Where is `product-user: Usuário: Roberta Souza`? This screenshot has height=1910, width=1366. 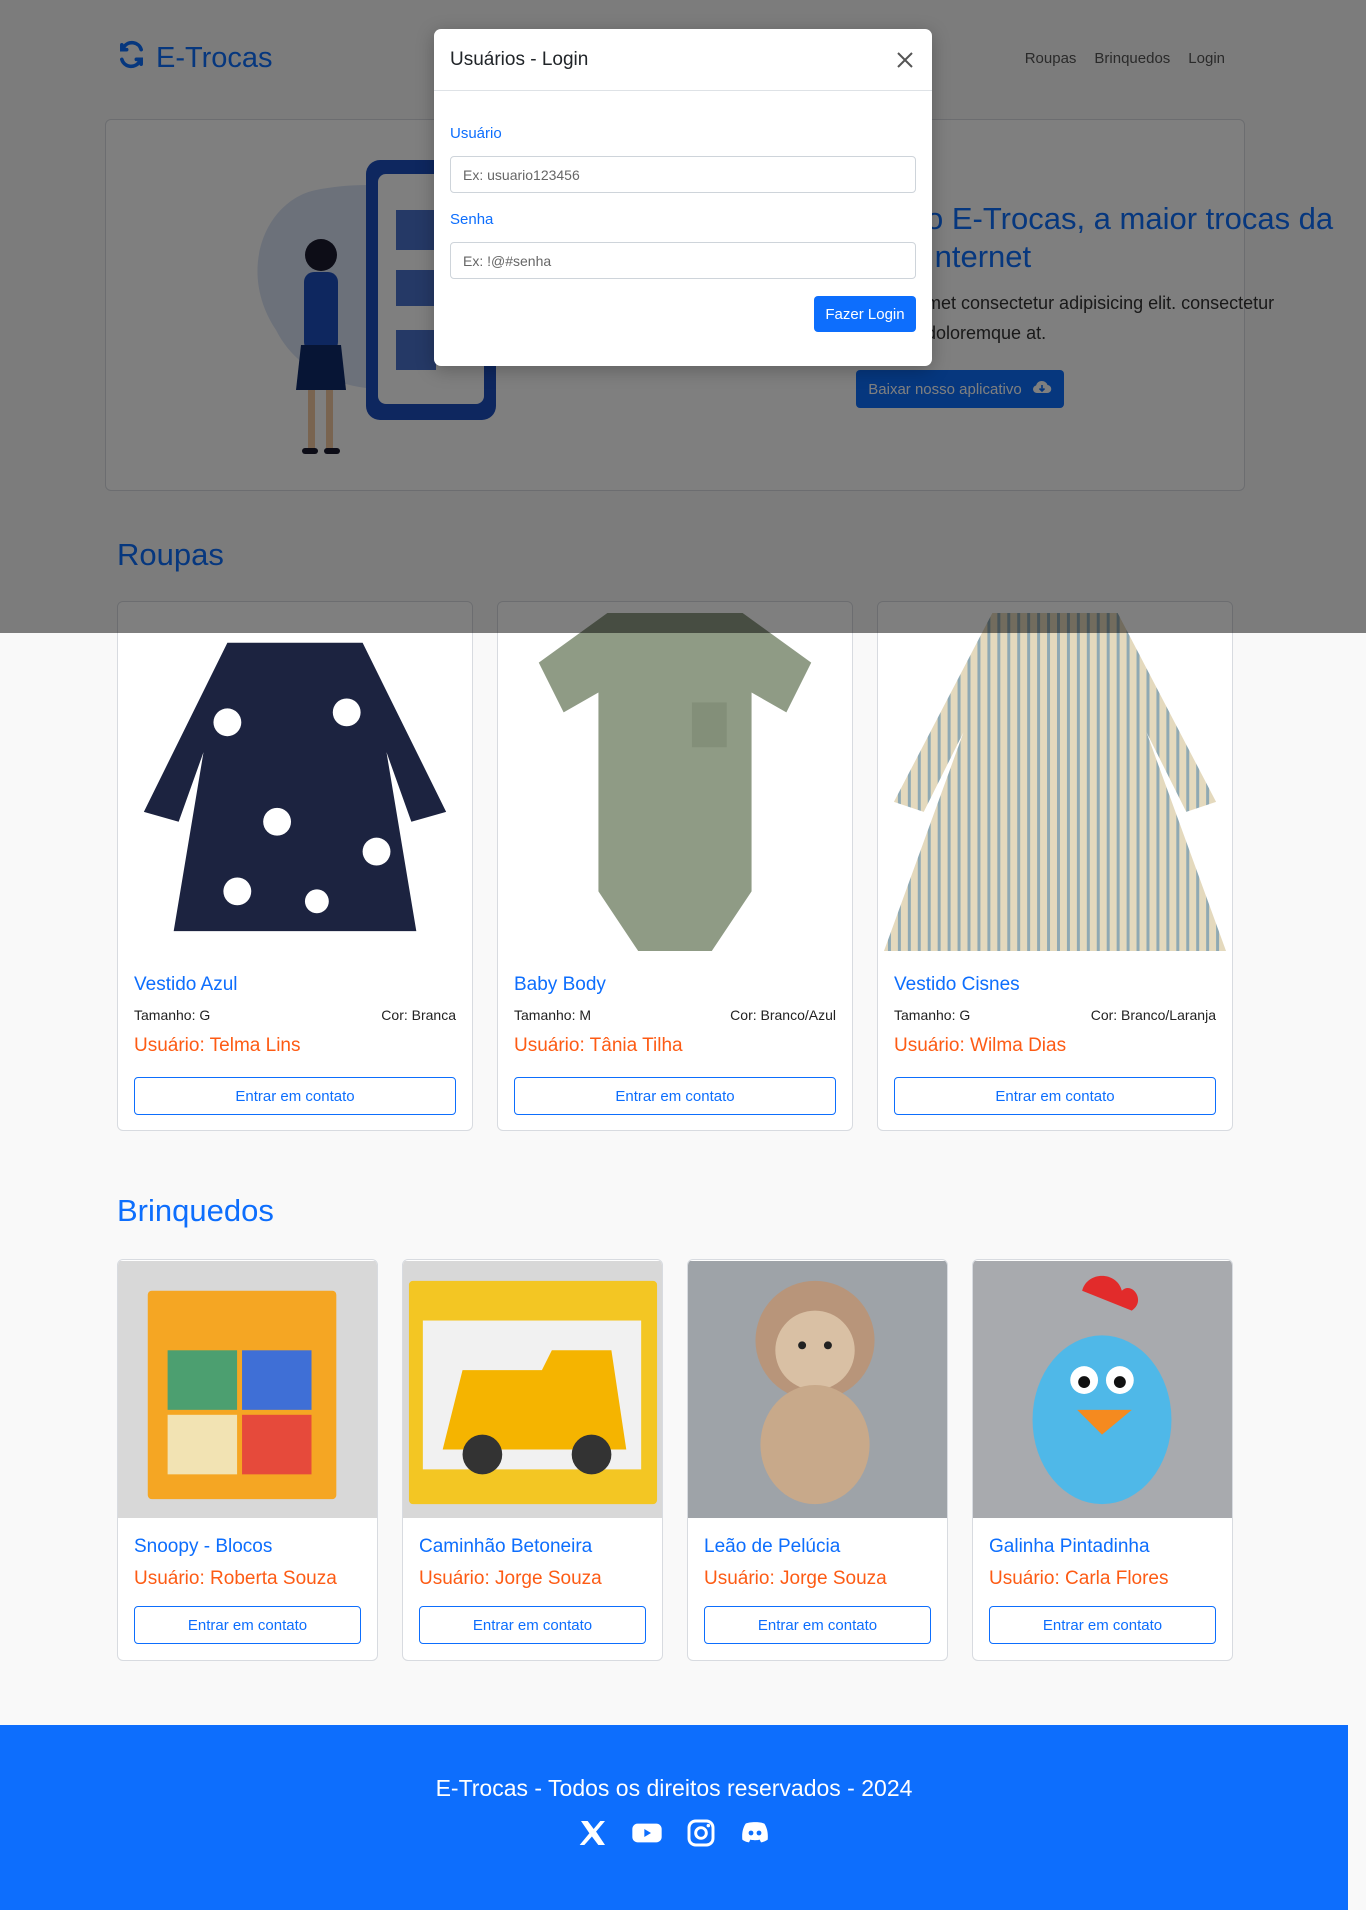 product-user: Usuário: Roberta Souza is located at coordinates (235, 1578).